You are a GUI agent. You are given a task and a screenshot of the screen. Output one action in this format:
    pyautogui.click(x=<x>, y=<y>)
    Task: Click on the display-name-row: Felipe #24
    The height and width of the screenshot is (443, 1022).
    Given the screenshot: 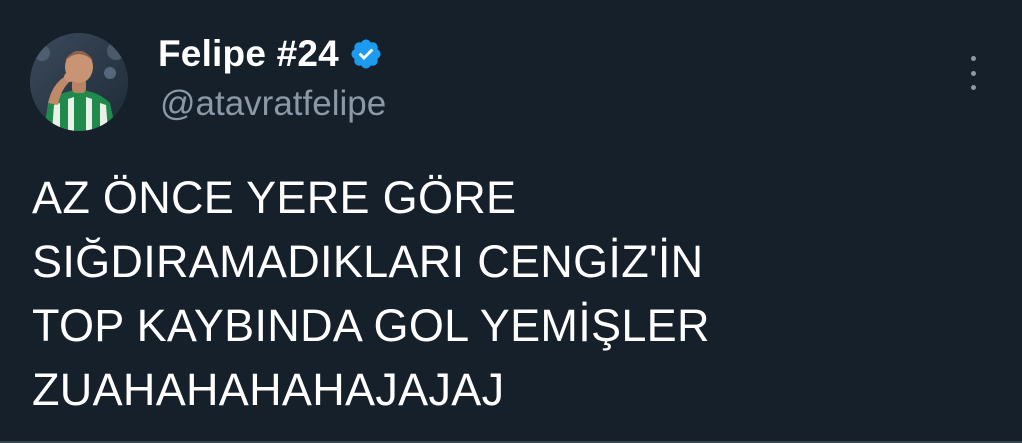 What is the action you would take?
    pyautogui.click(x=270, y=54)
    